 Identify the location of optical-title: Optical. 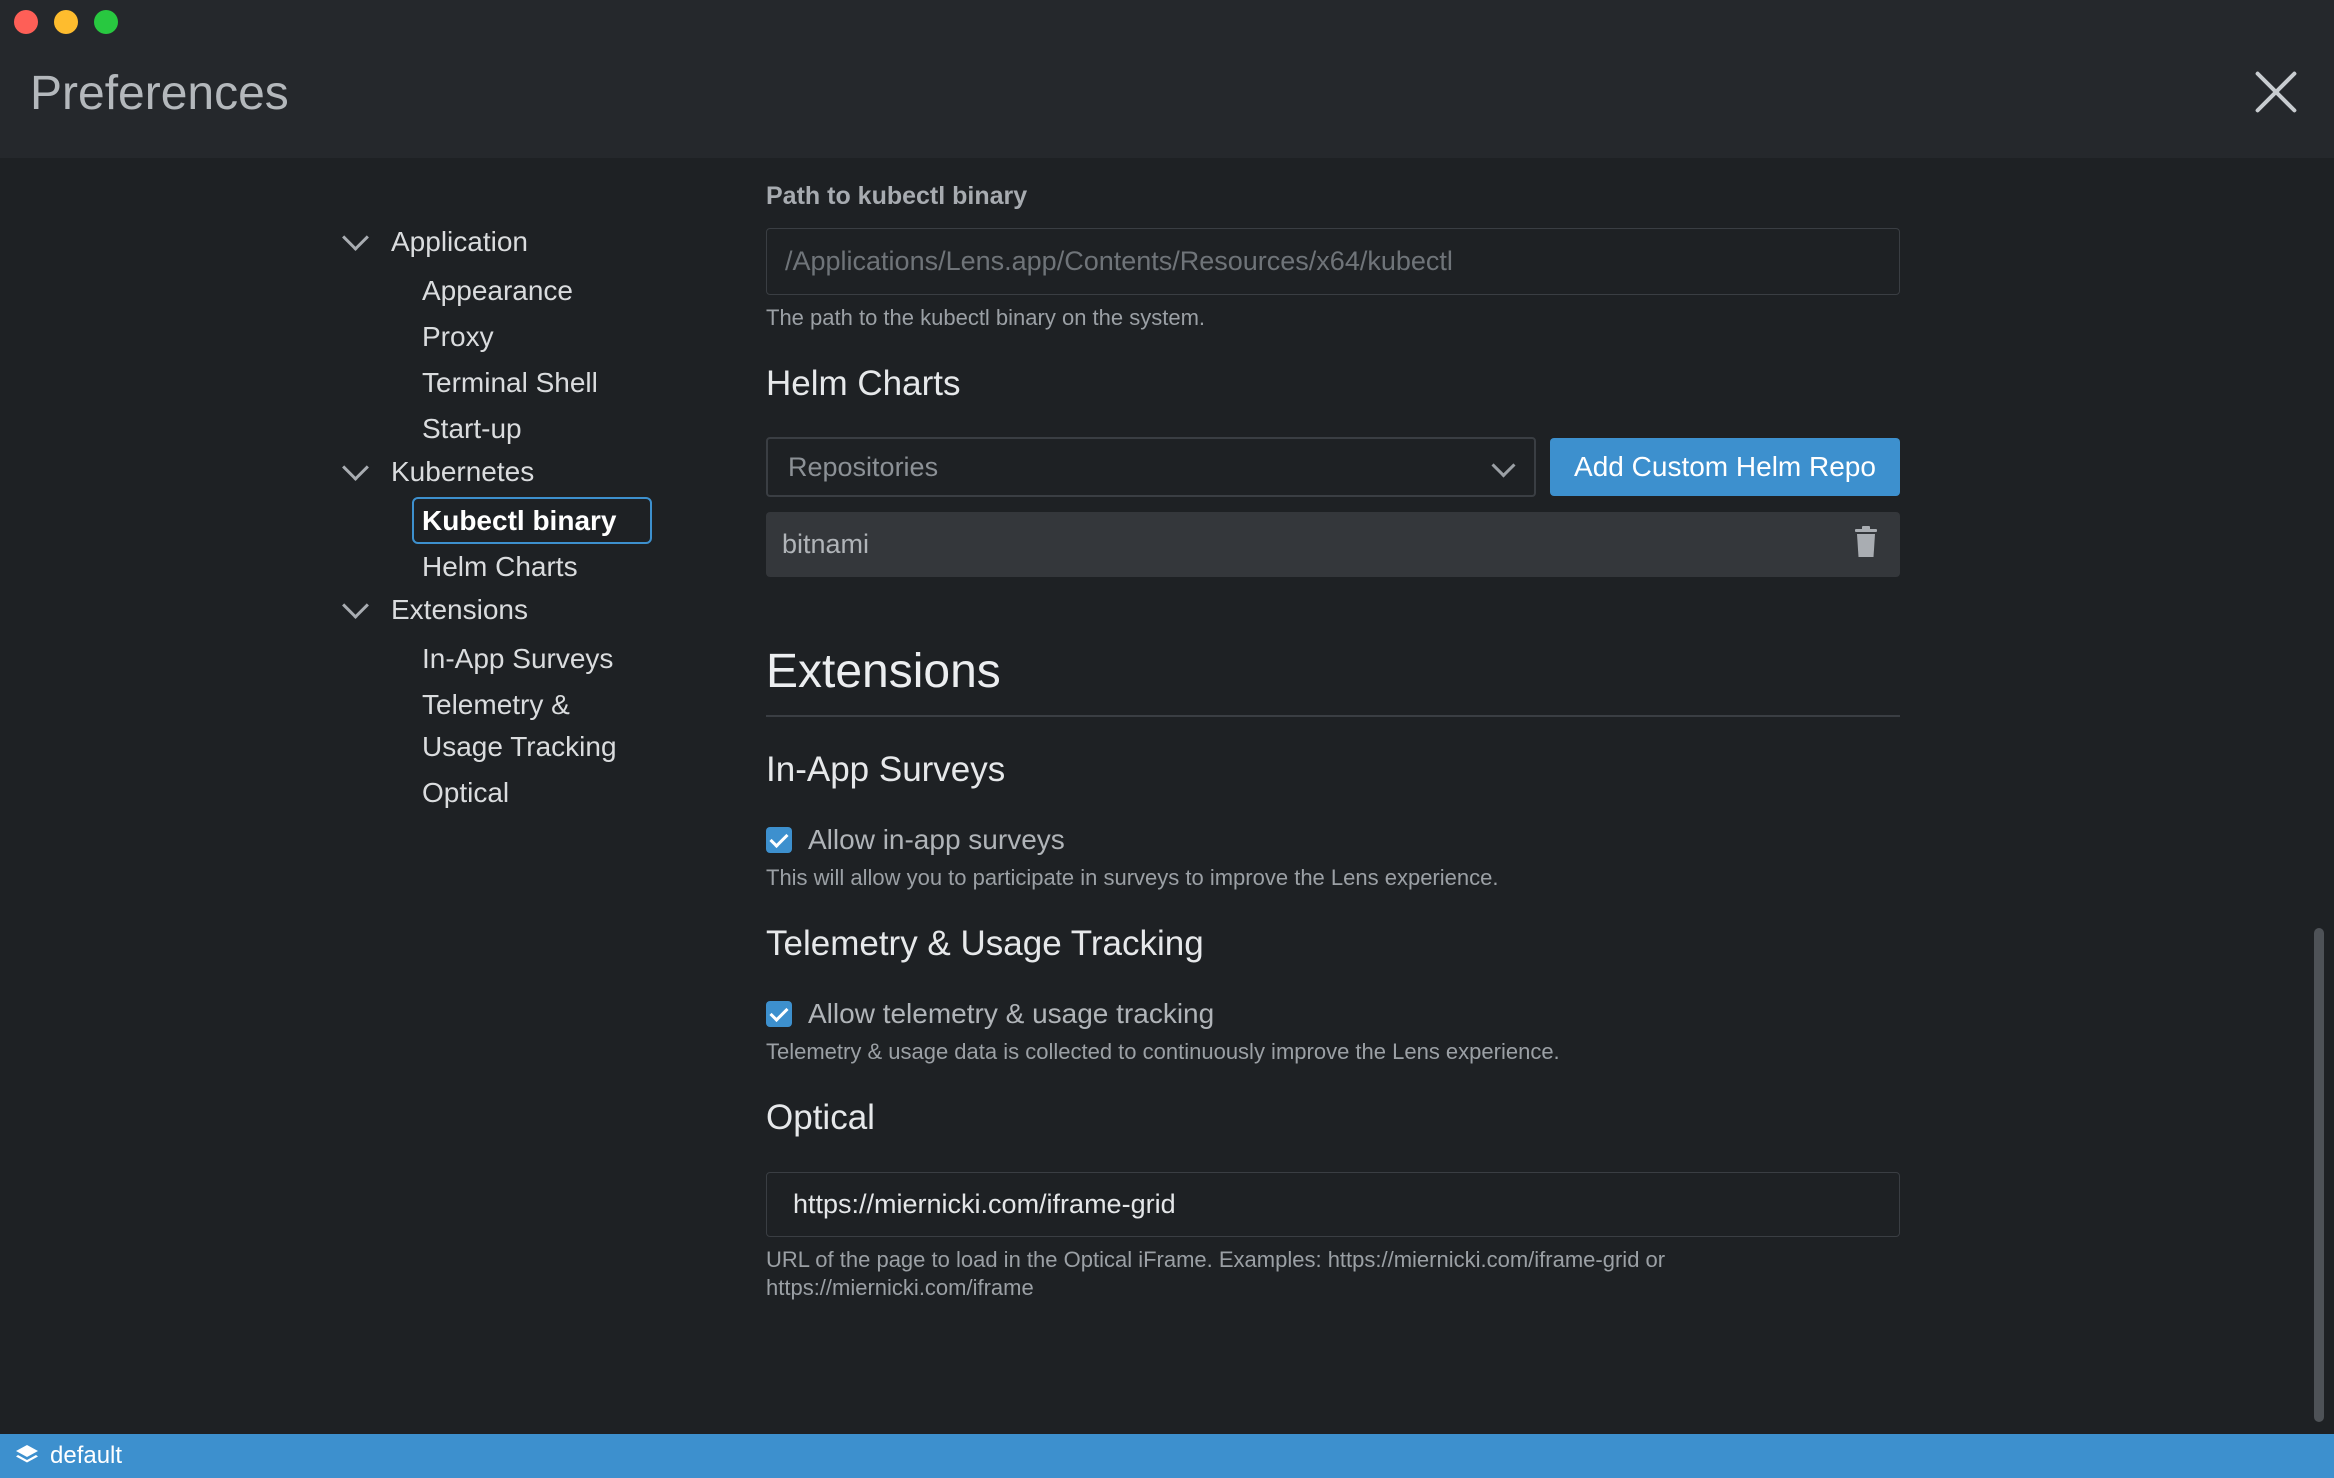
(820, 1117).